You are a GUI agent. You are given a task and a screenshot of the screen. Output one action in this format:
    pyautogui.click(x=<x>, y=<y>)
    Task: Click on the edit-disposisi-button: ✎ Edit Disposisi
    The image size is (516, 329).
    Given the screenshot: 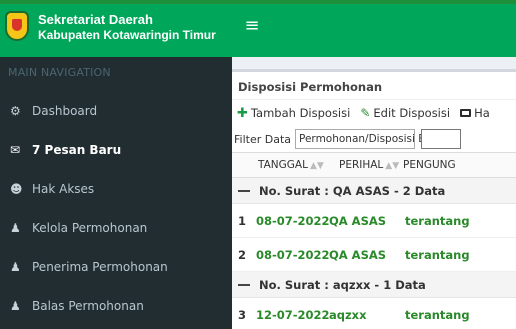 What is the action you would take?
    pyautogui.click(x=405, y=113)
    